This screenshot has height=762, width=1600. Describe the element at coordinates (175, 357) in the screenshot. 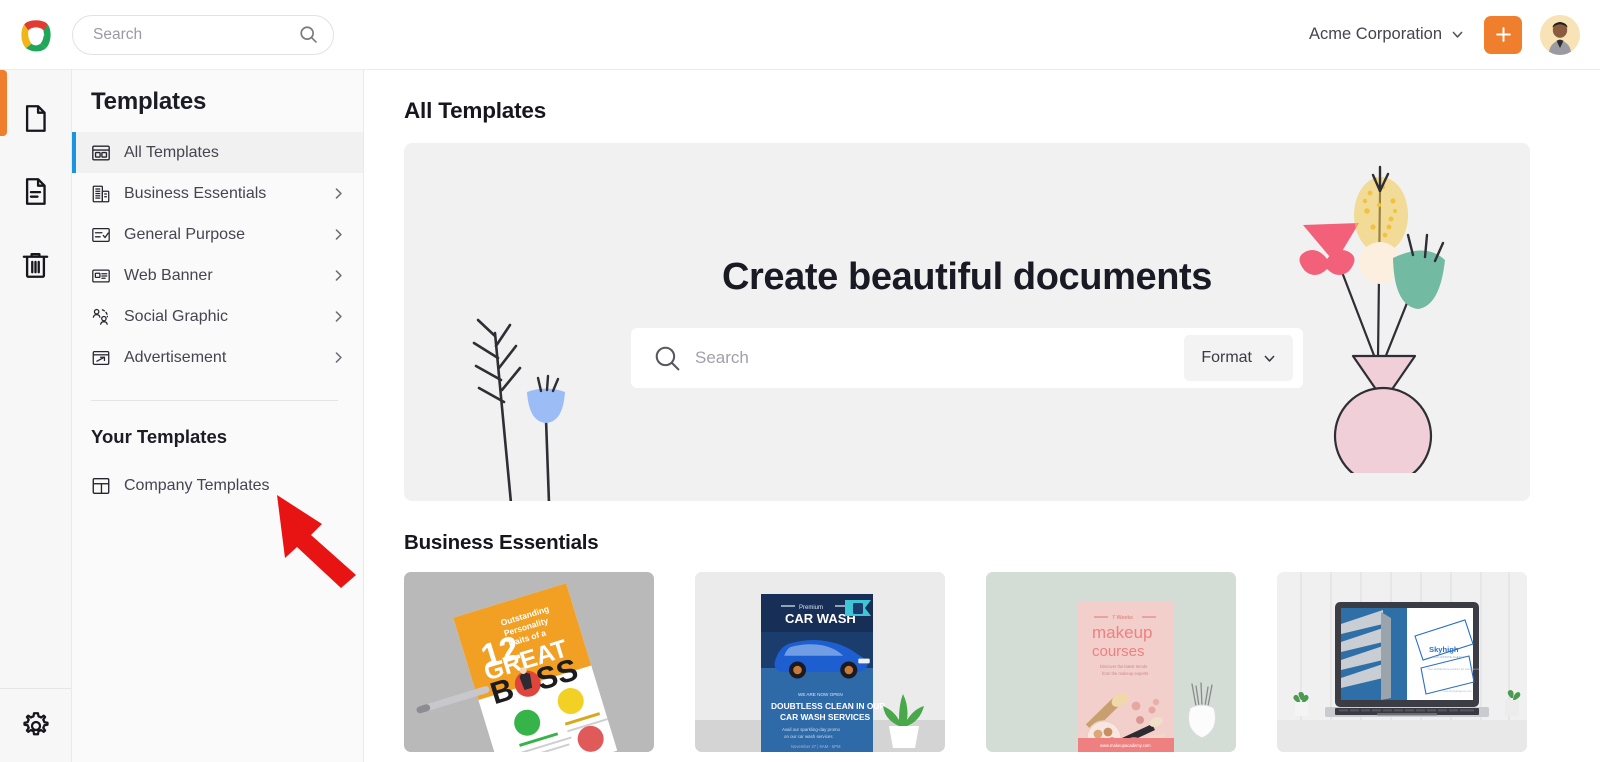

I see `sidebar-item-label: Advertisement` at that location.